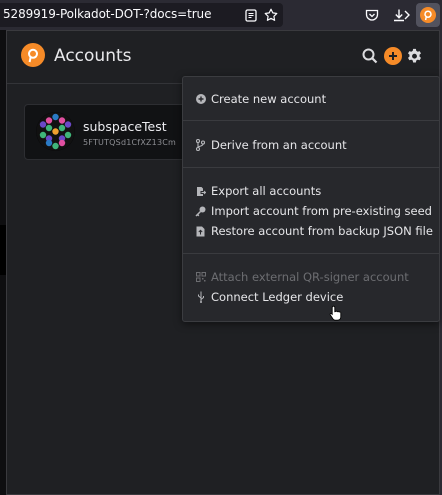 The image size is (442, 495). What do you see at coordinates (414, 56) in the screenshot?
I see `gear-icon` at bounding box center [414, 56].